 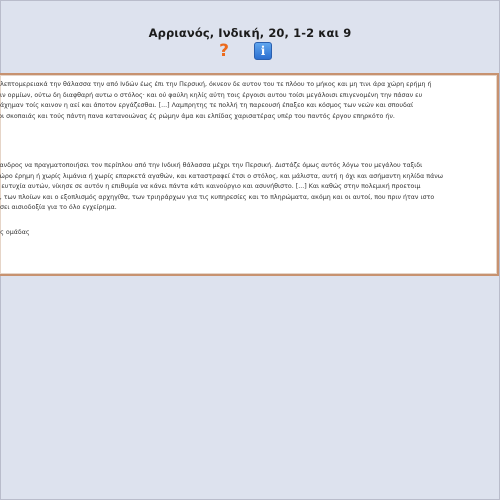 What do you see at coordinates (263, 51) in the screenshot?
I see `info-icon: i` at bounding box center [263, 51].